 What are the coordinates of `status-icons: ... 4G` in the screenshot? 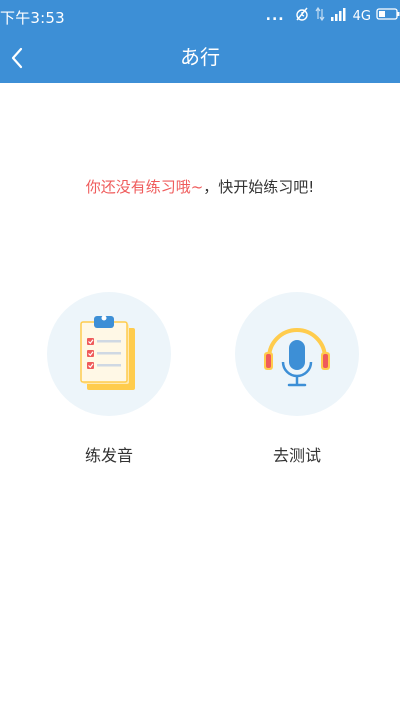 It's located at (333, 16).